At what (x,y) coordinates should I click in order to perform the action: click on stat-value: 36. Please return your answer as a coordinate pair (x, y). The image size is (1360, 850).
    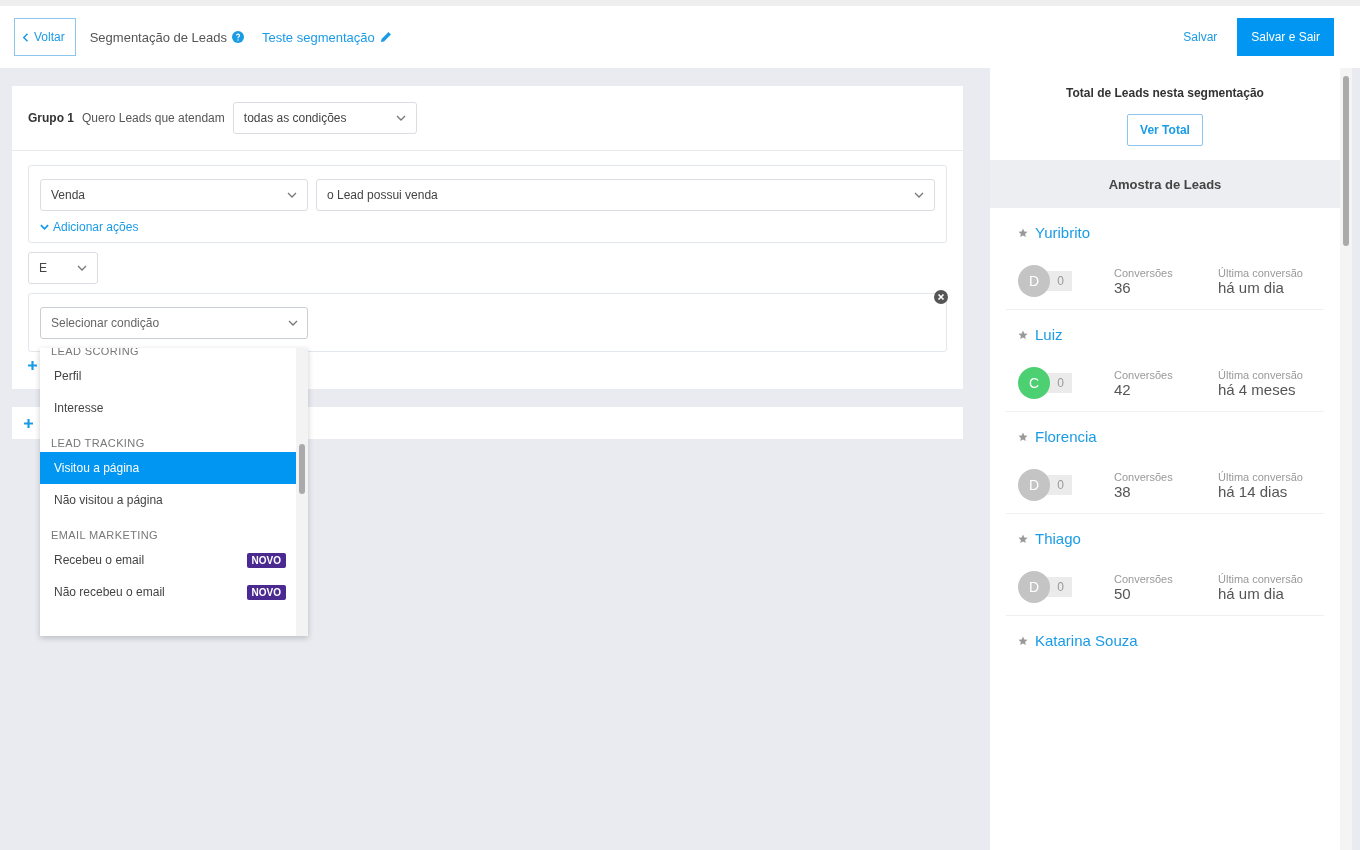
    Looking at the image, I should click on (1123, 287).